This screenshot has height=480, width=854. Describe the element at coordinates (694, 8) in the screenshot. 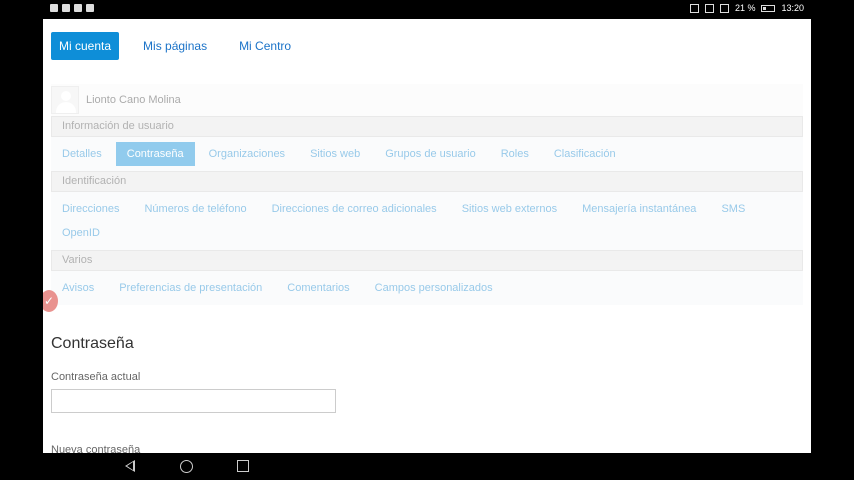

I see `cast-icon` at that location.